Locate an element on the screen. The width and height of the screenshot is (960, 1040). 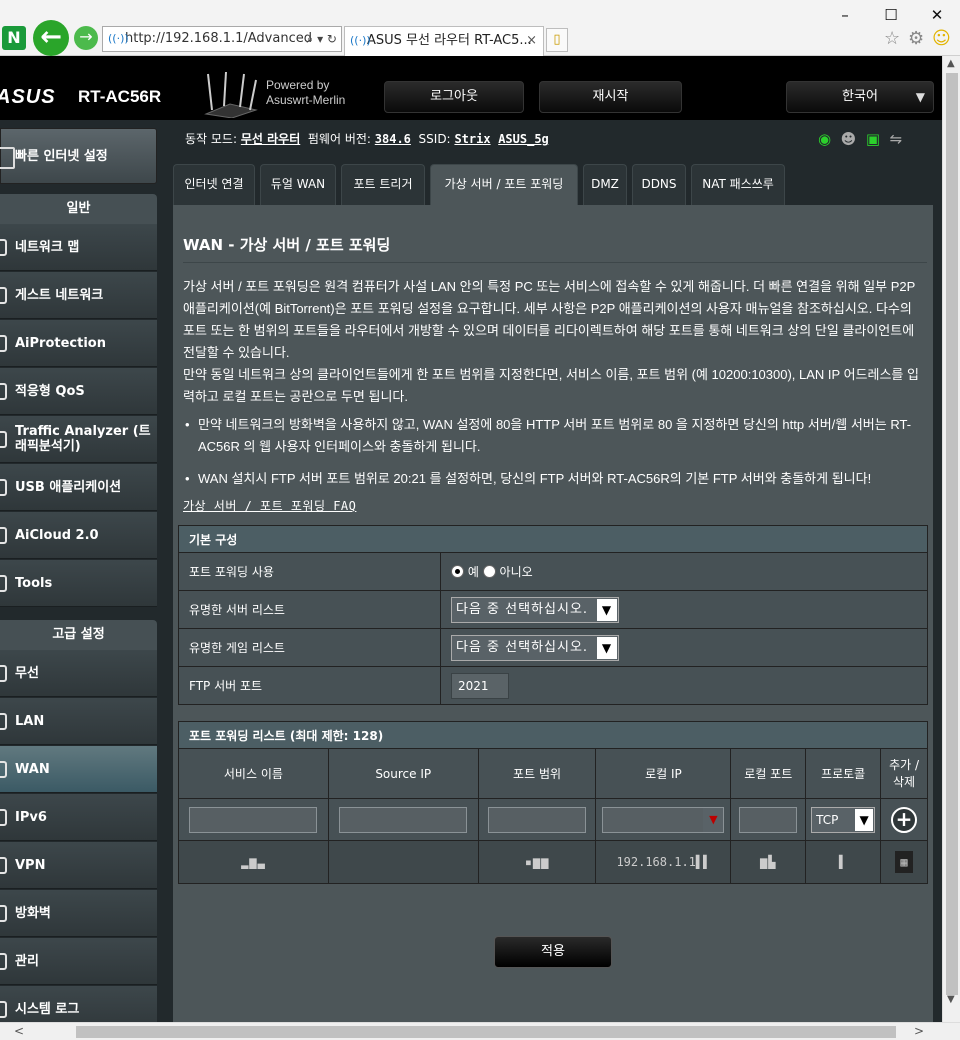
faq-link: 가상 서버 / 포트 포워딩 FAQ is located at coordinates (269, 505).